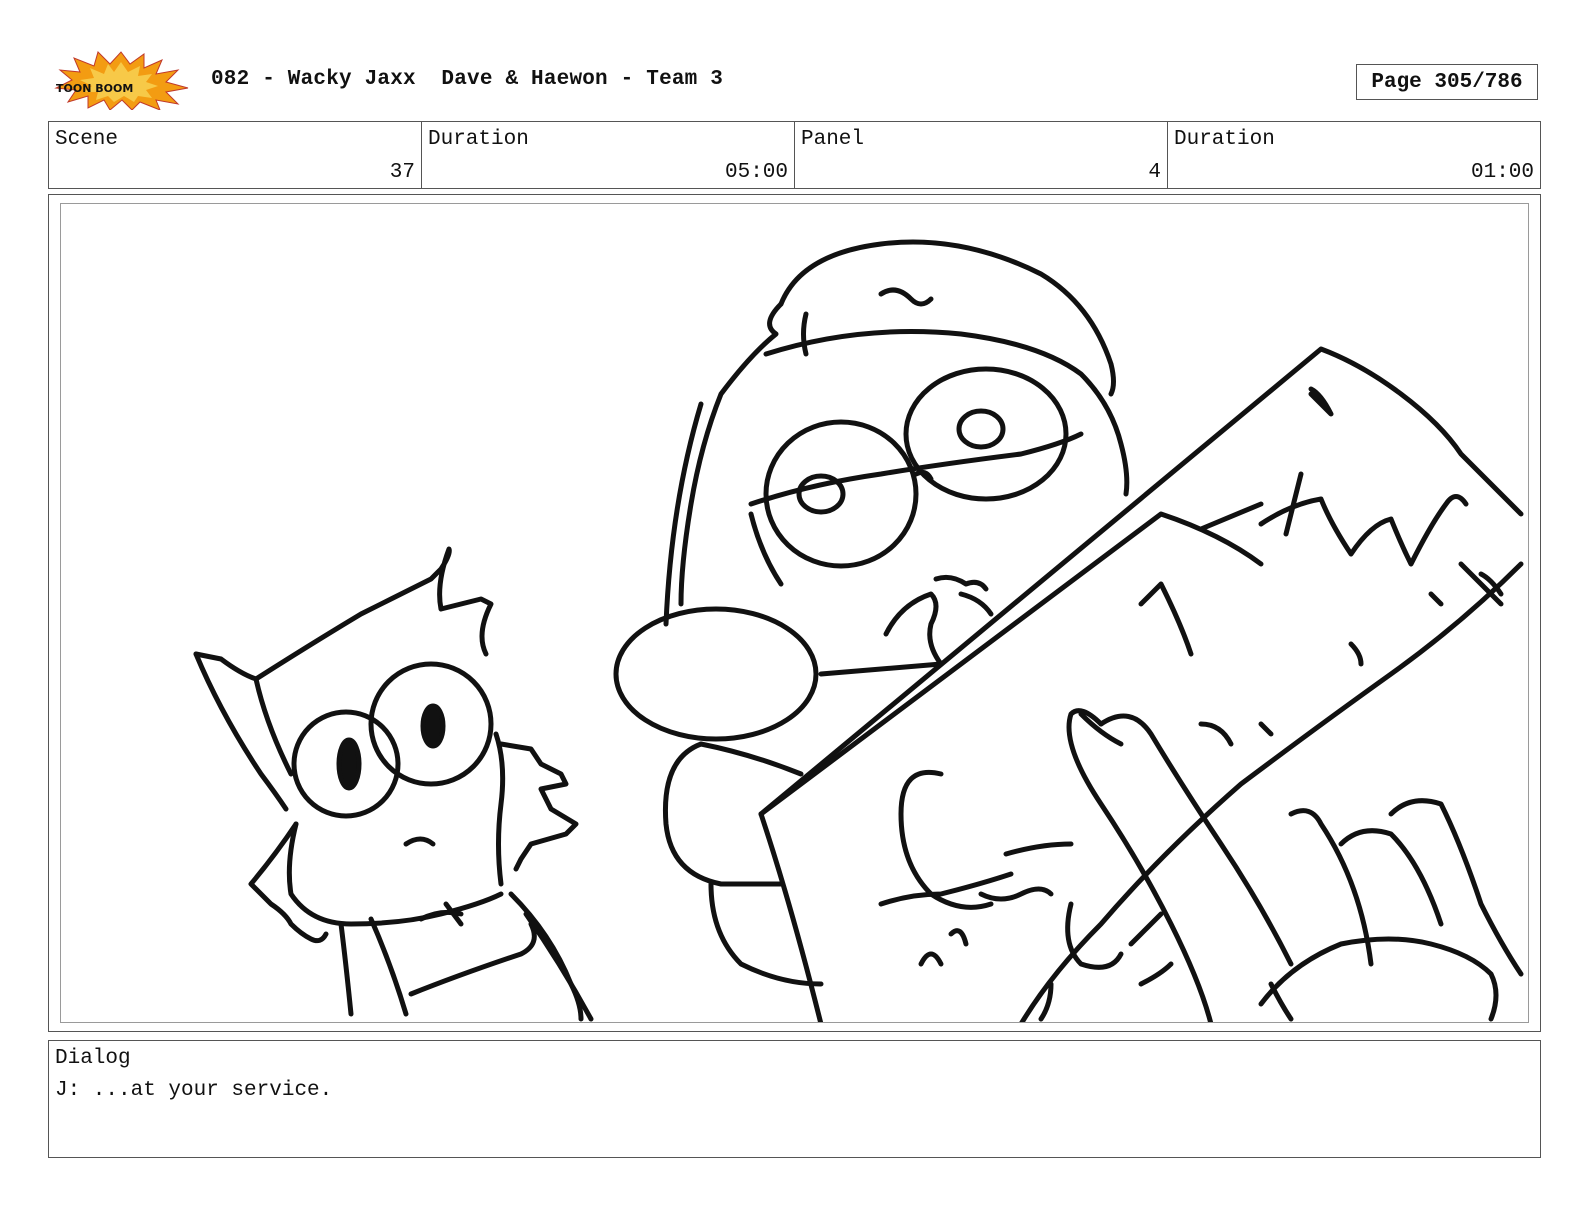 This screenshot has height=1225, width=1582. Describe the element at coordinates (402, 172) in the screenshot. I see `scene-value: 37` at that location.